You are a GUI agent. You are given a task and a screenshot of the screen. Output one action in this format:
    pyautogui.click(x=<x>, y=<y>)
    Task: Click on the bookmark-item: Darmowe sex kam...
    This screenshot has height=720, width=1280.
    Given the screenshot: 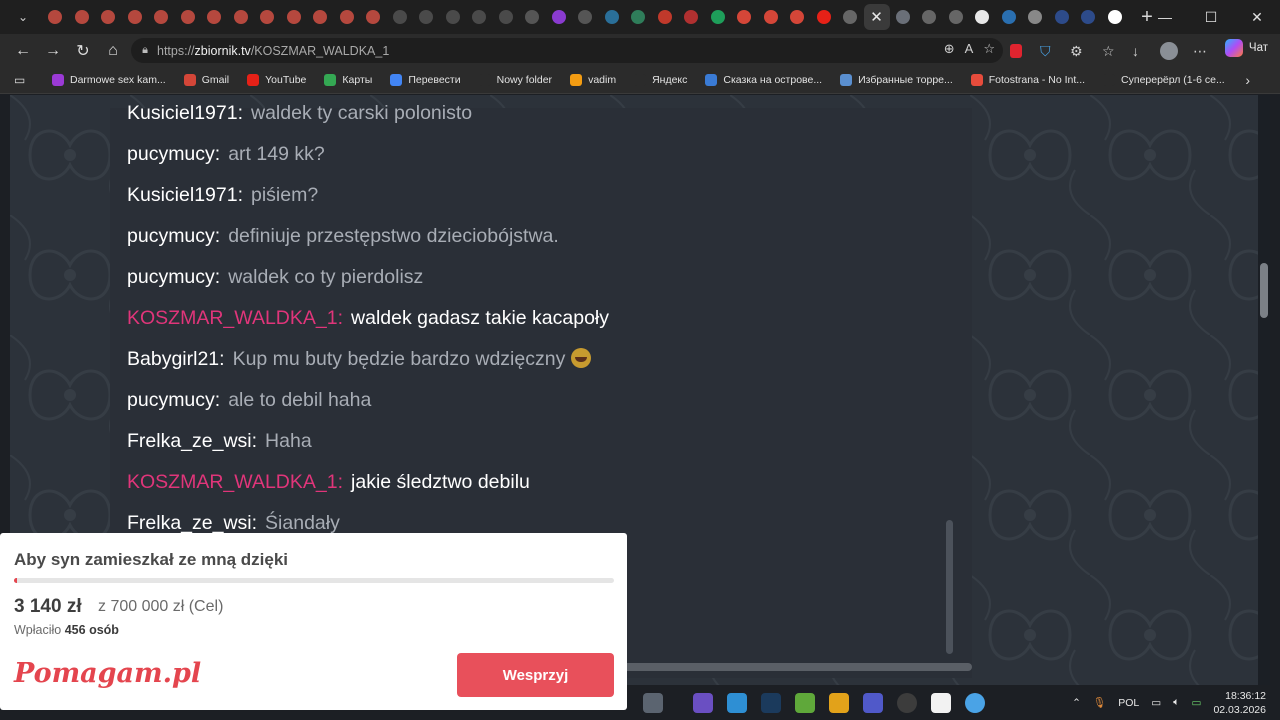 What is the action you would take?
    pyautogui.click(x=109, y=80)
    